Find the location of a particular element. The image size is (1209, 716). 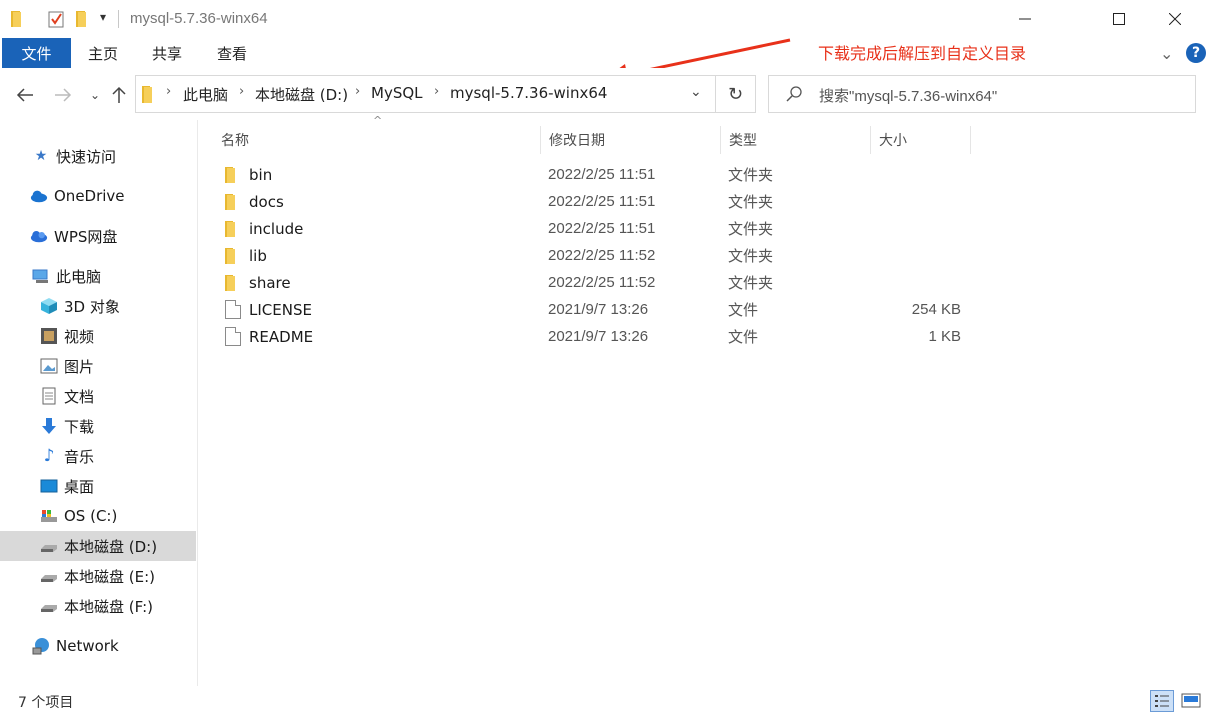

breadcrumb-this-pc: 此电脑 is located at coordinates (205, 94).